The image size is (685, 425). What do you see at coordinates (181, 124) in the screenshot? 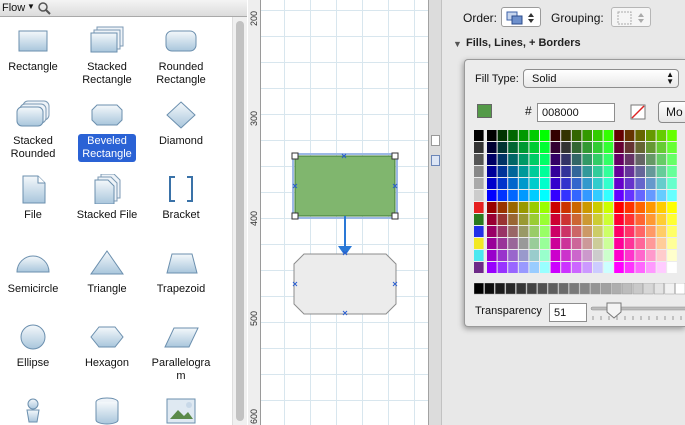
I see `shape-diamond: Diamond` at bounding box center [181, 124].